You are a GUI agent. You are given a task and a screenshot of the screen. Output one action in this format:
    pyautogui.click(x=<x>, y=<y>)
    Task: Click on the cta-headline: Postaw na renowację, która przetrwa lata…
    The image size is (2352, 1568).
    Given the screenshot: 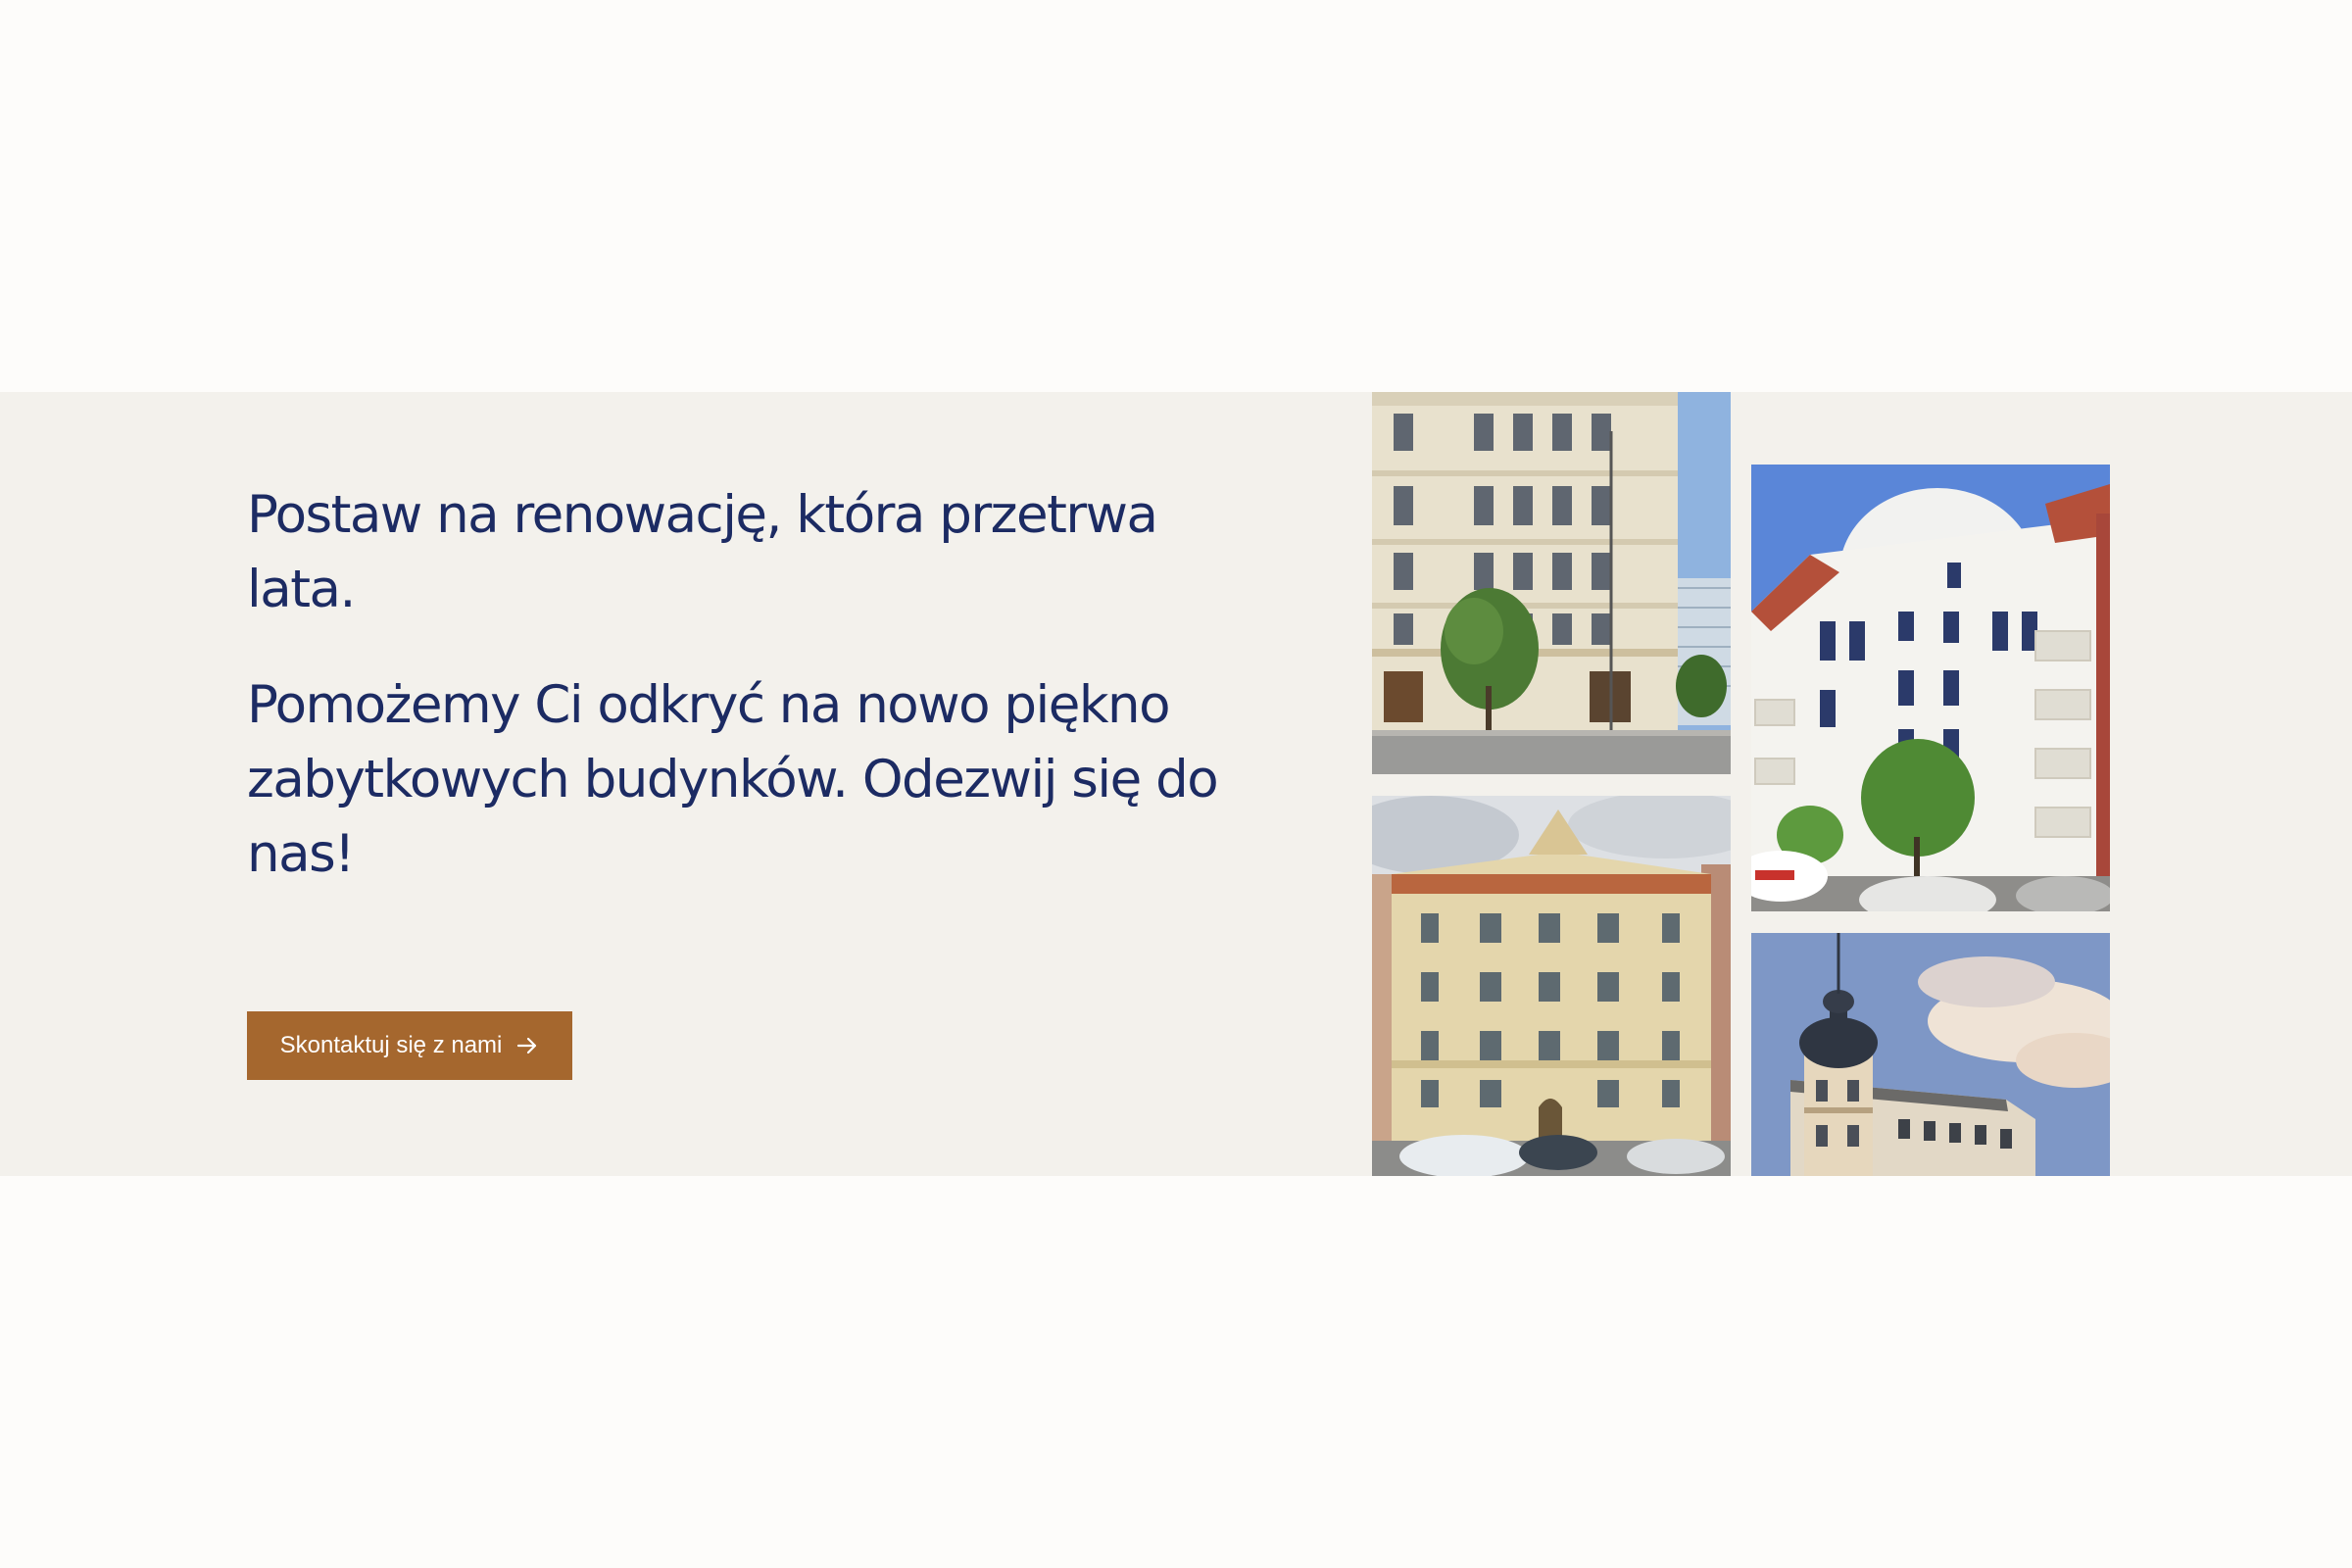 What is the action you would take?
    pyautogui.click(x=702, y=552)
    